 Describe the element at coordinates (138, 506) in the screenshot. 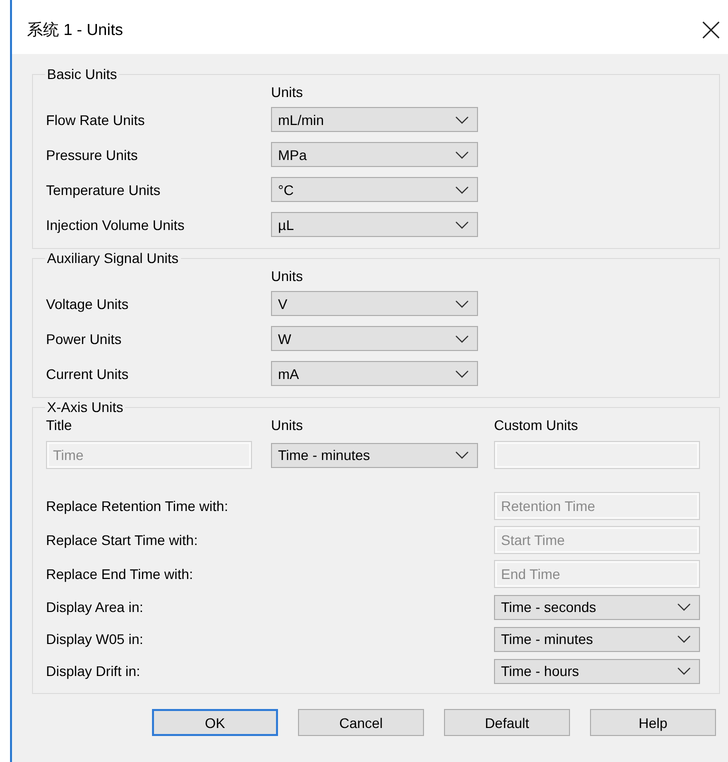

I see `field-label: Replace Retention Time with:` at that location.